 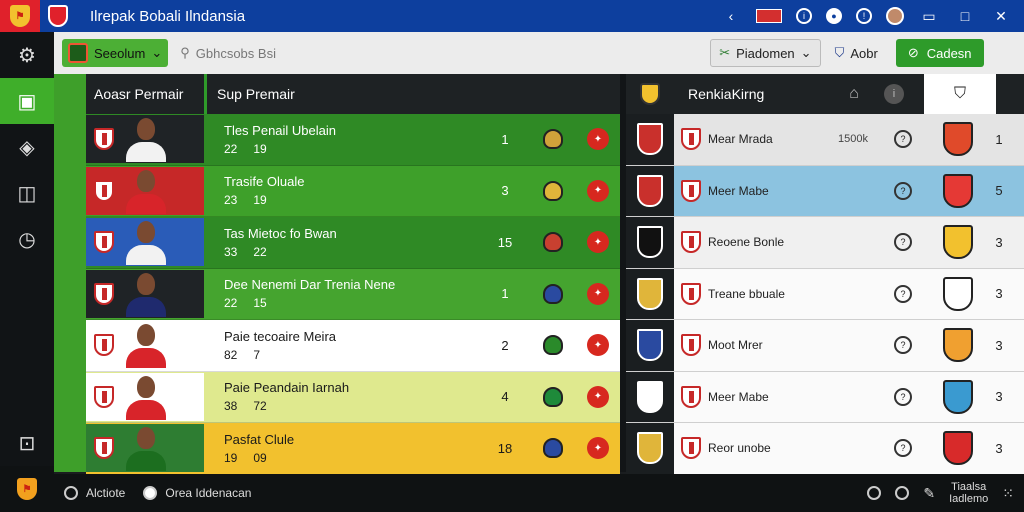 What do you see at coordinates (939, 53) in the screenshot?
I see `action-button: ⊘ Cadesn` at bounding box center [939, 53].